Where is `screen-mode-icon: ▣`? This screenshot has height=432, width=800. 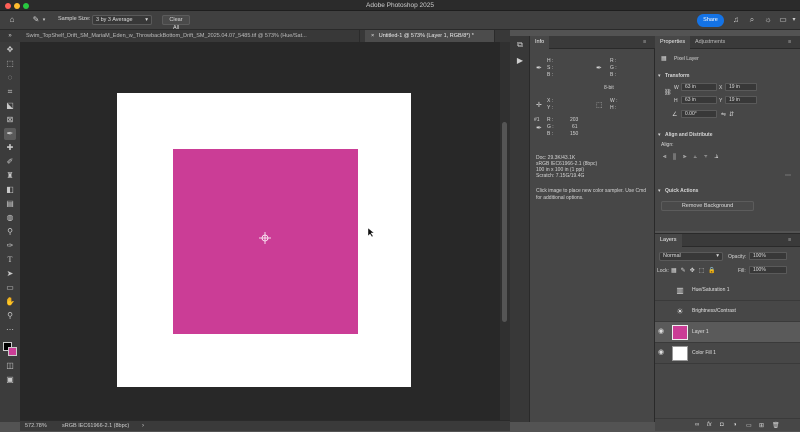
screen-mode-icon: ▣ is located at coordinates (10, 380).